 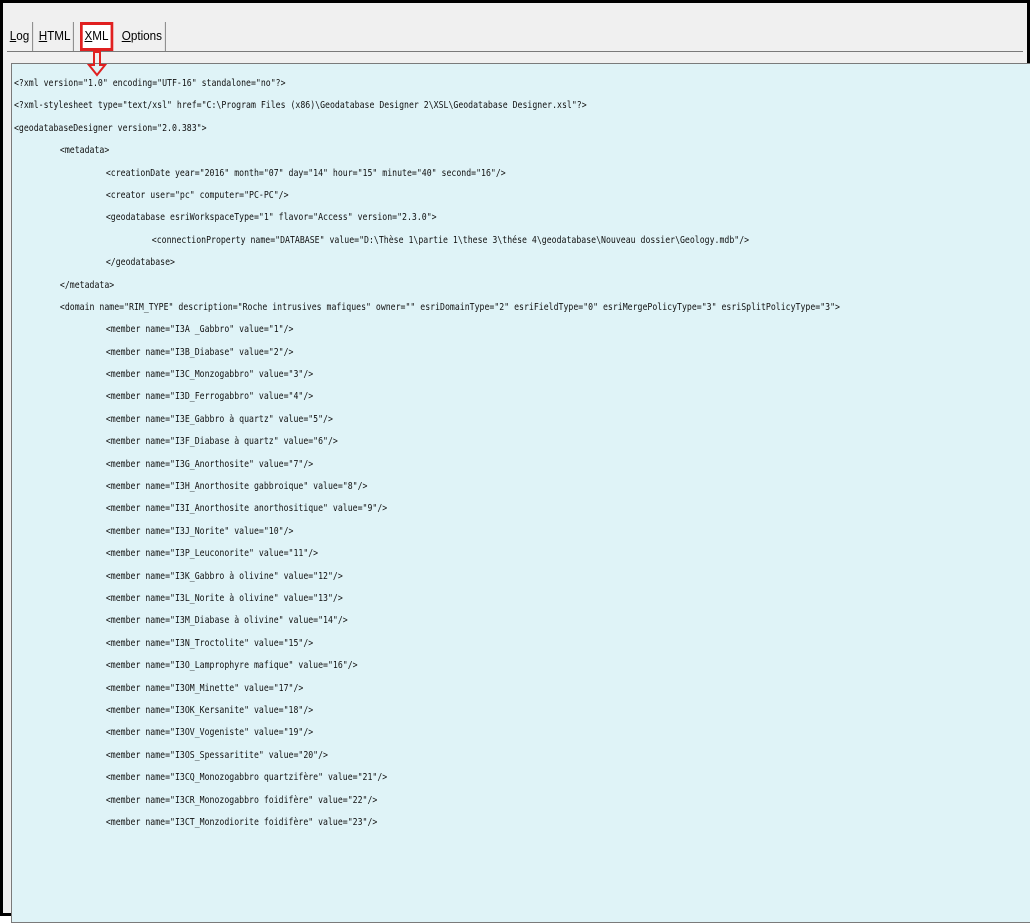 I want to click on down-arrow-icon, so click(x=97, y=64).